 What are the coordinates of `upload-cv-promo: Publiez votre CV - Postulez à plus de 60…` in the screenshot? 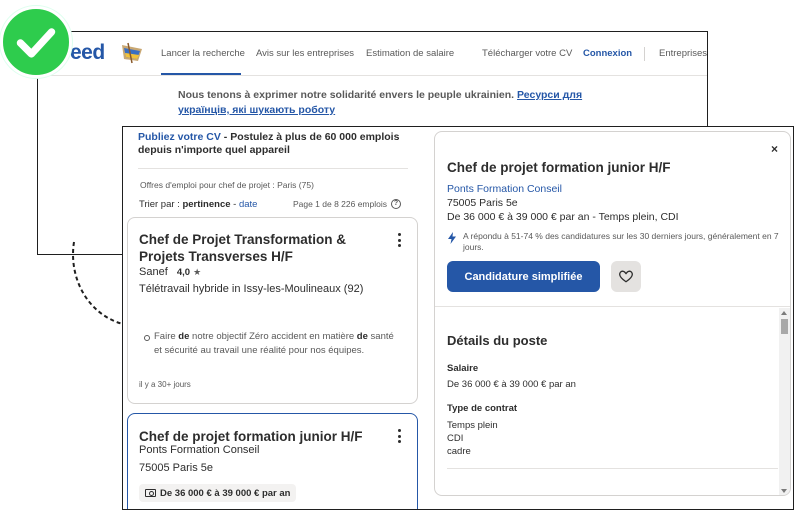 It's located at (273, 144).